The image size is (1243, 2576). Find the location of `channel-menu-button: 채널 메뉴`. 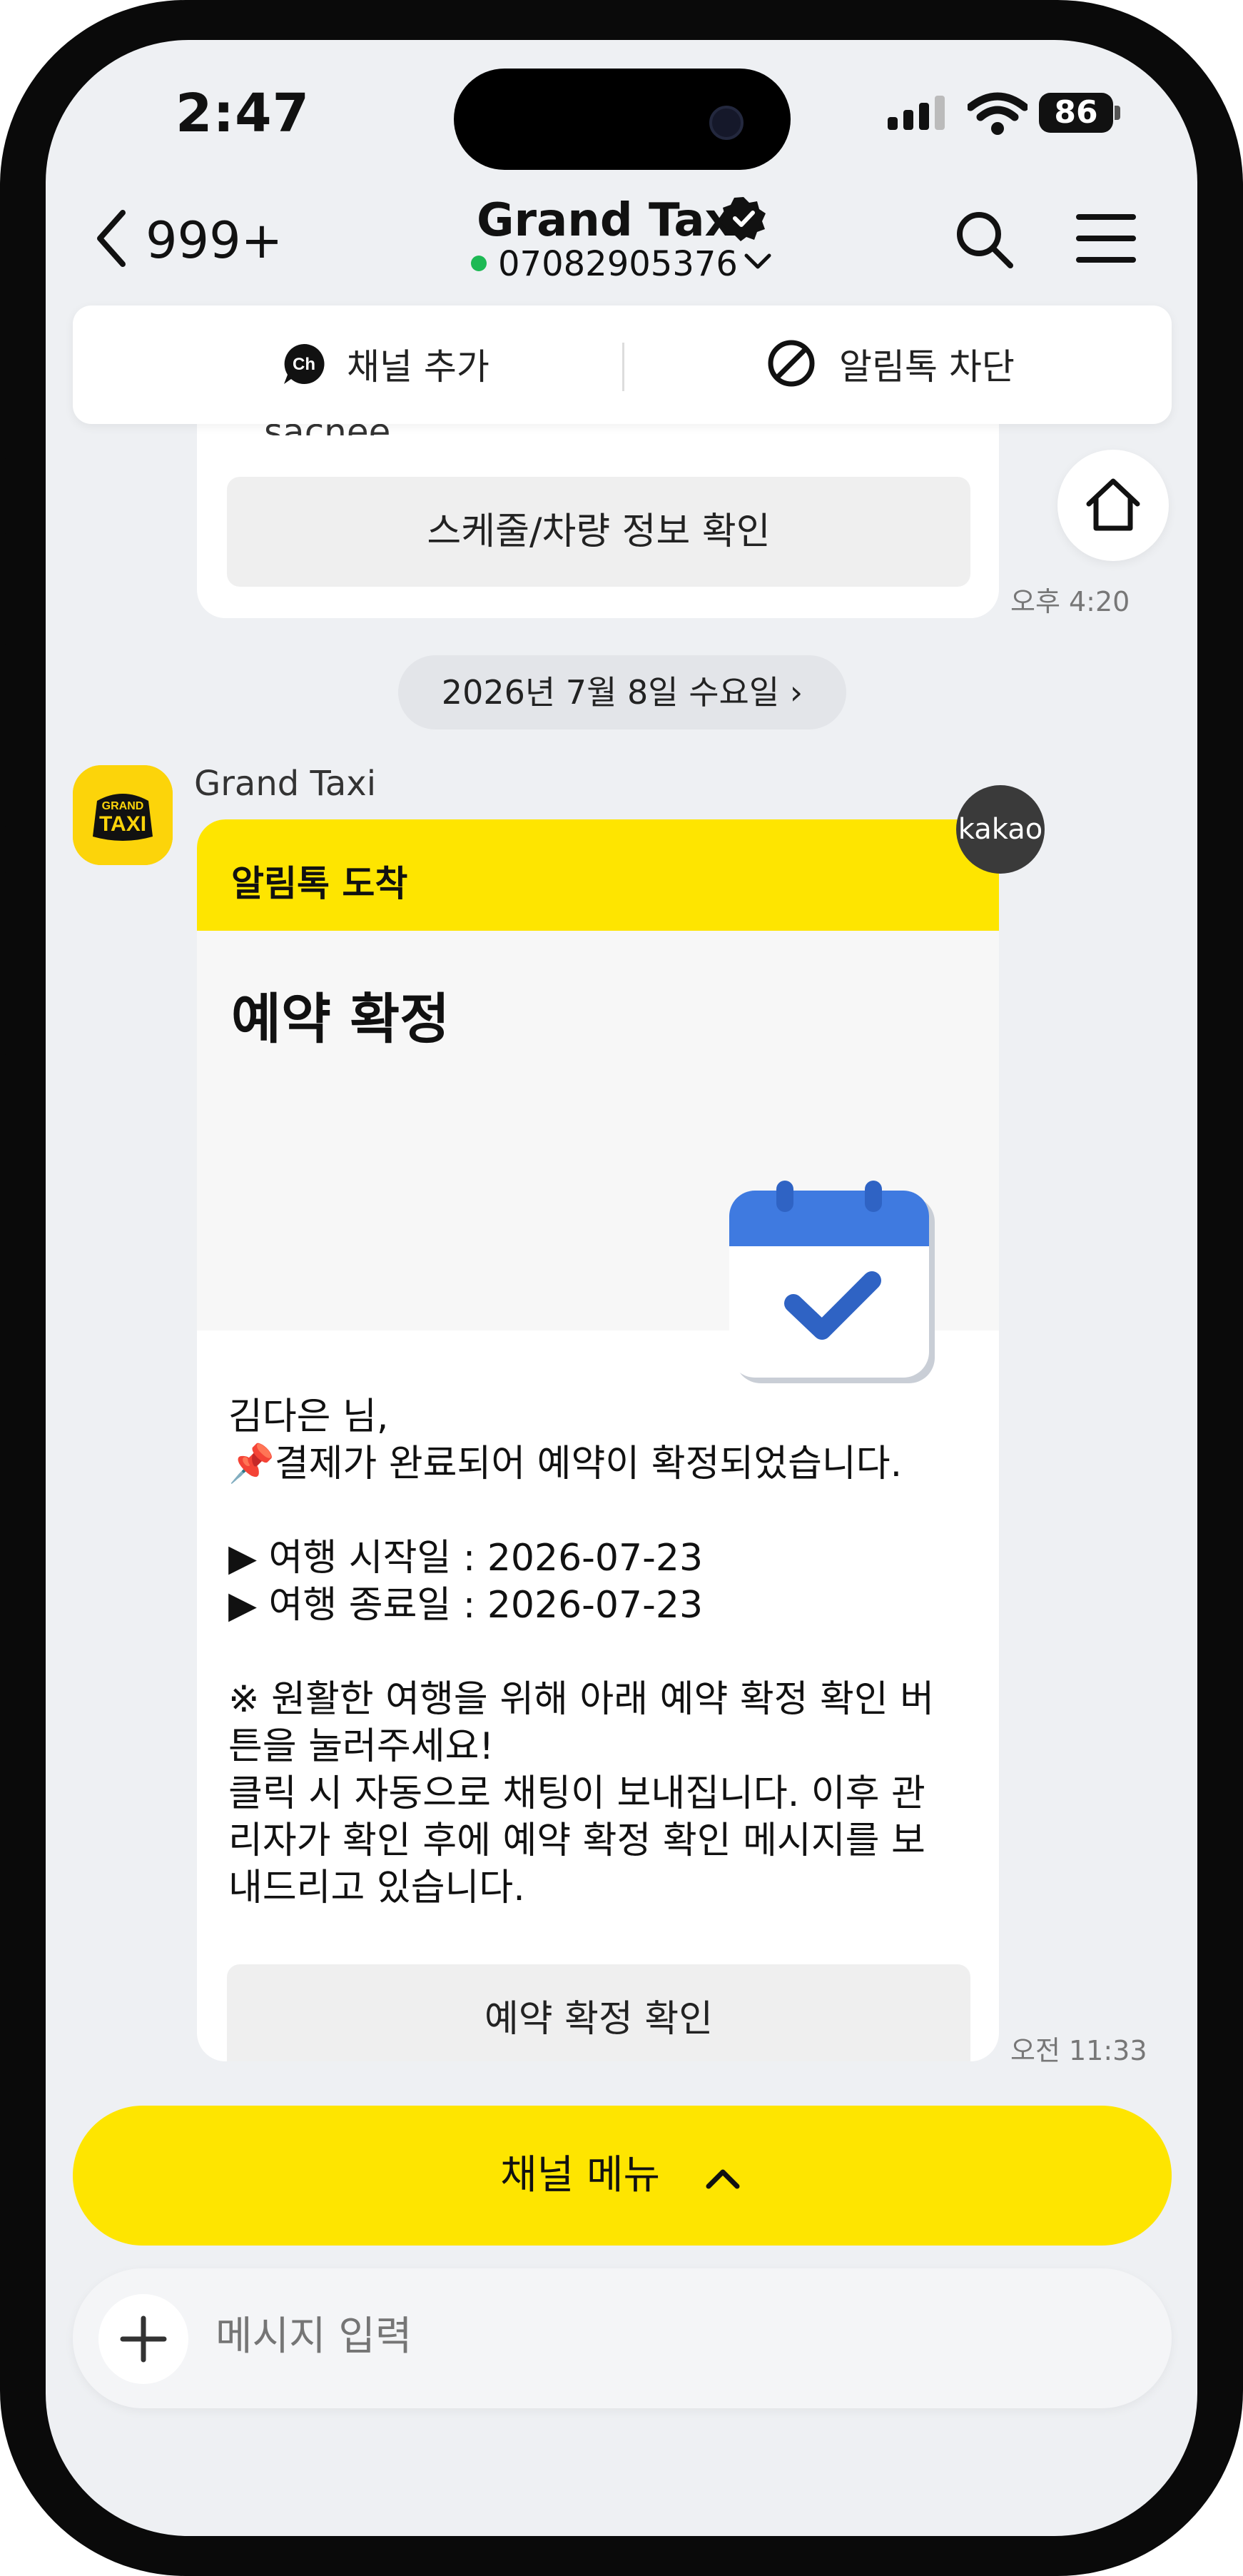

channel-menu-button: 채널 메뉴 is located at coordinates (622, 2176).